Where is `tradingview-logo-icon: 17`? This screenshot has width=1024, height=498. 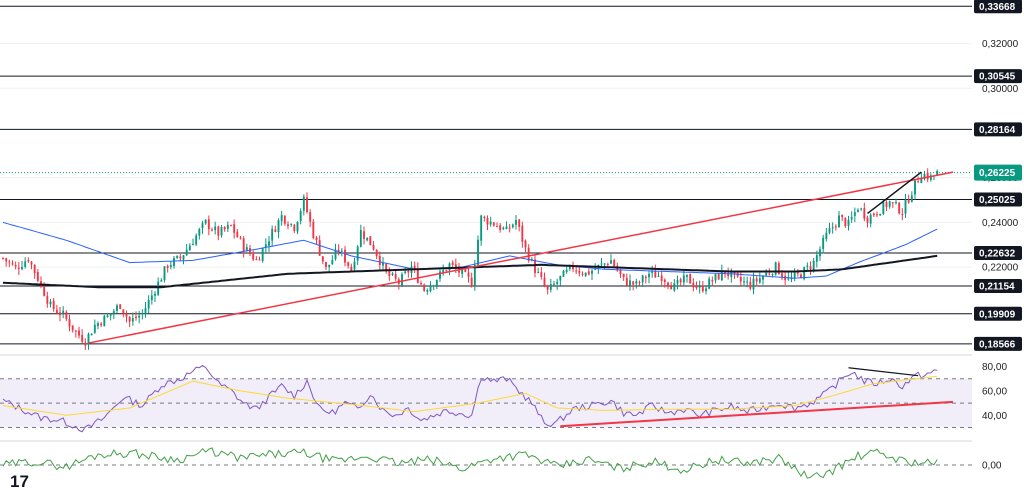 tradingview-logo-icon: 17 is located at coordinates (19, 481).